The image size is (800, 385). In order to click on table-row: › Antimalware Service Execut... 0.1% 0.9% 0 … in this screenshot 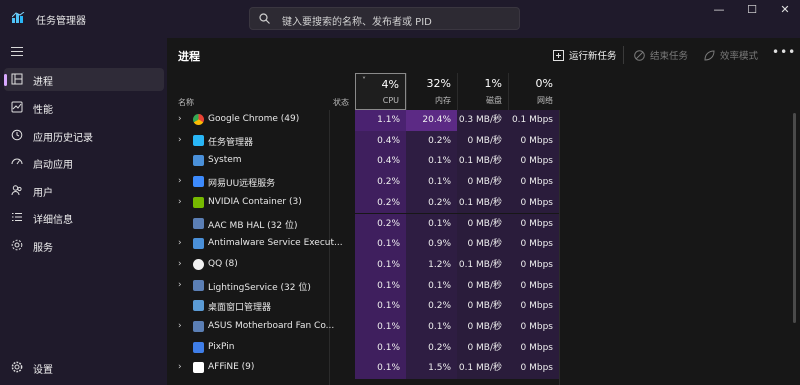, I will do `click(483, 244)`.